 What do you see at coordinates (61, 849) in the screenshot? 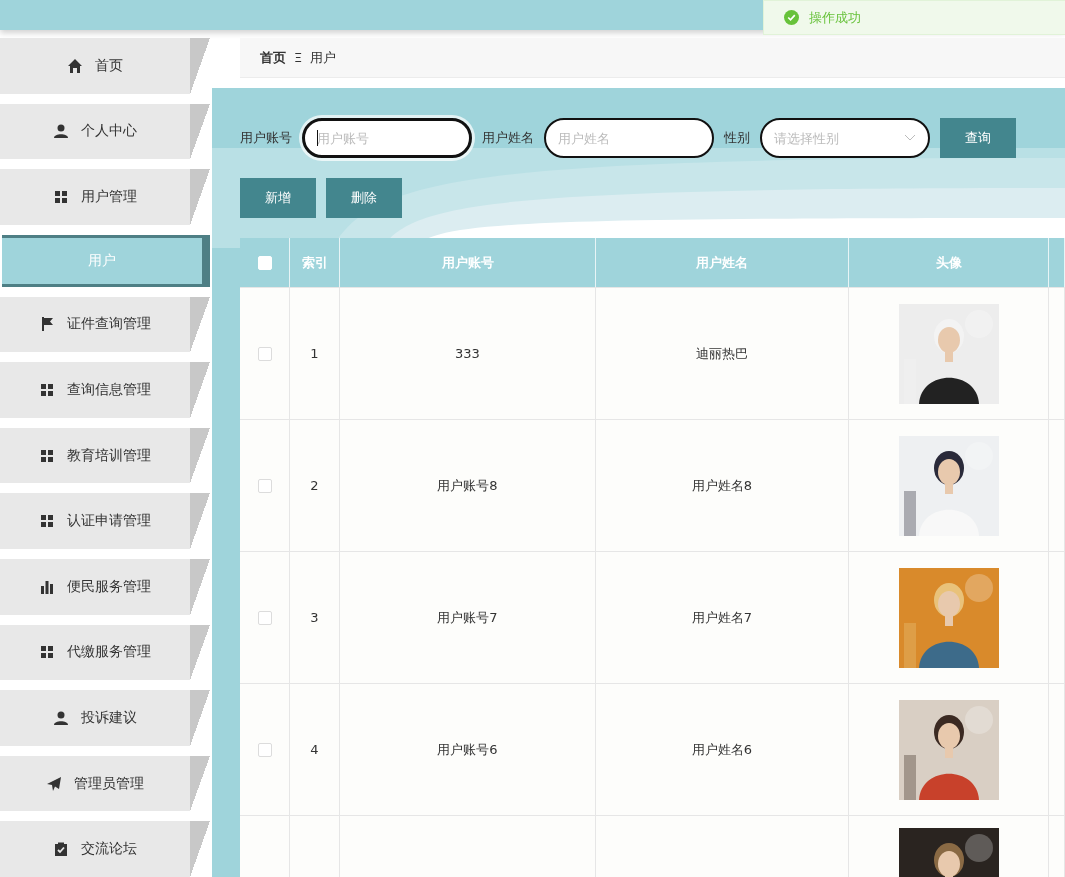
I see `clipboard-check-icon` at bounding box center [61, 849].